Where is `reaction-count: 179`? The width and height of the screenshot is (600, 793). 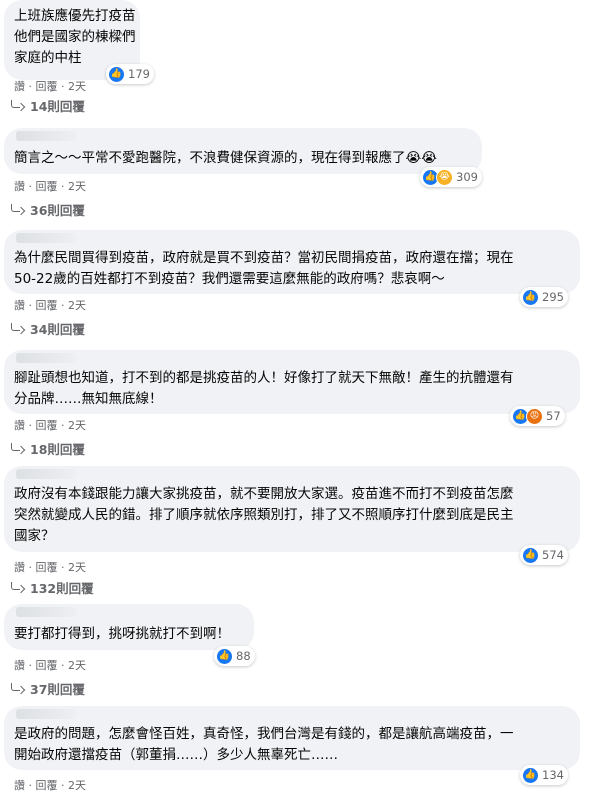
reaction-count: 179 is located at coordinates (139, 74).